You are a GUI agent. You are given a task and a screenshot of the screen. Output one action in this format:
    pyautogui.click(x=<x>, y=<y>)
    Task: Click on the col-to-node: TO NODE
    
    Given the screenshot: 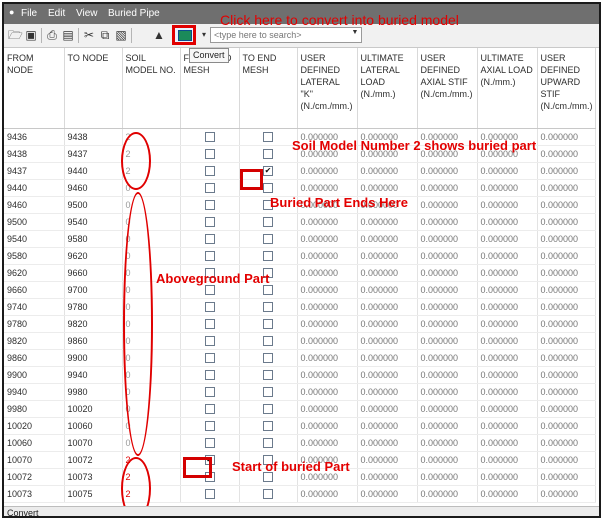 What is the action you would take?
    pyautogui.click(x=93, y=88)
    